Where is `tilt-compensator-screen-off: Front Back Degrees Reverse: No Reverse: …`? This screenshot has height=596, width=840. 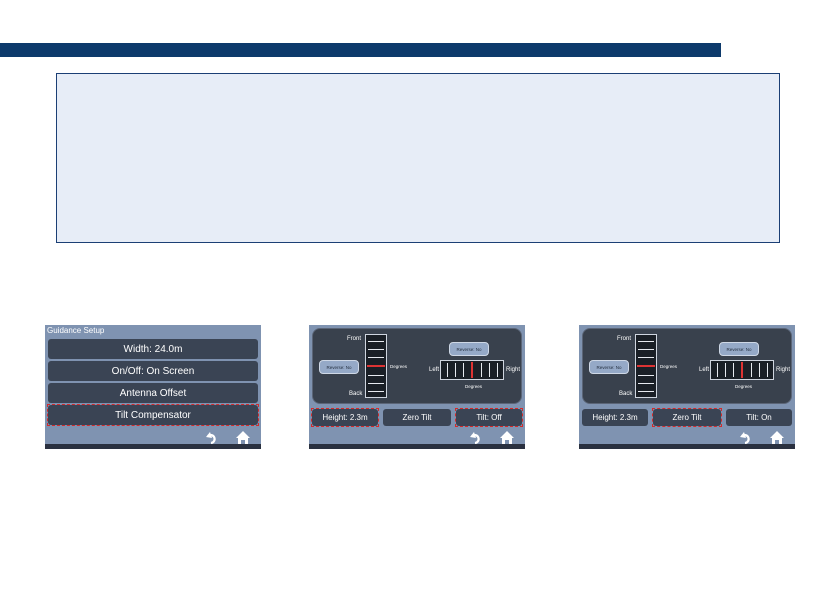
tilt-compensator-screen-off: Front Back Degrees Reverse: No Reverse: … is located at coordinates (417, 387).